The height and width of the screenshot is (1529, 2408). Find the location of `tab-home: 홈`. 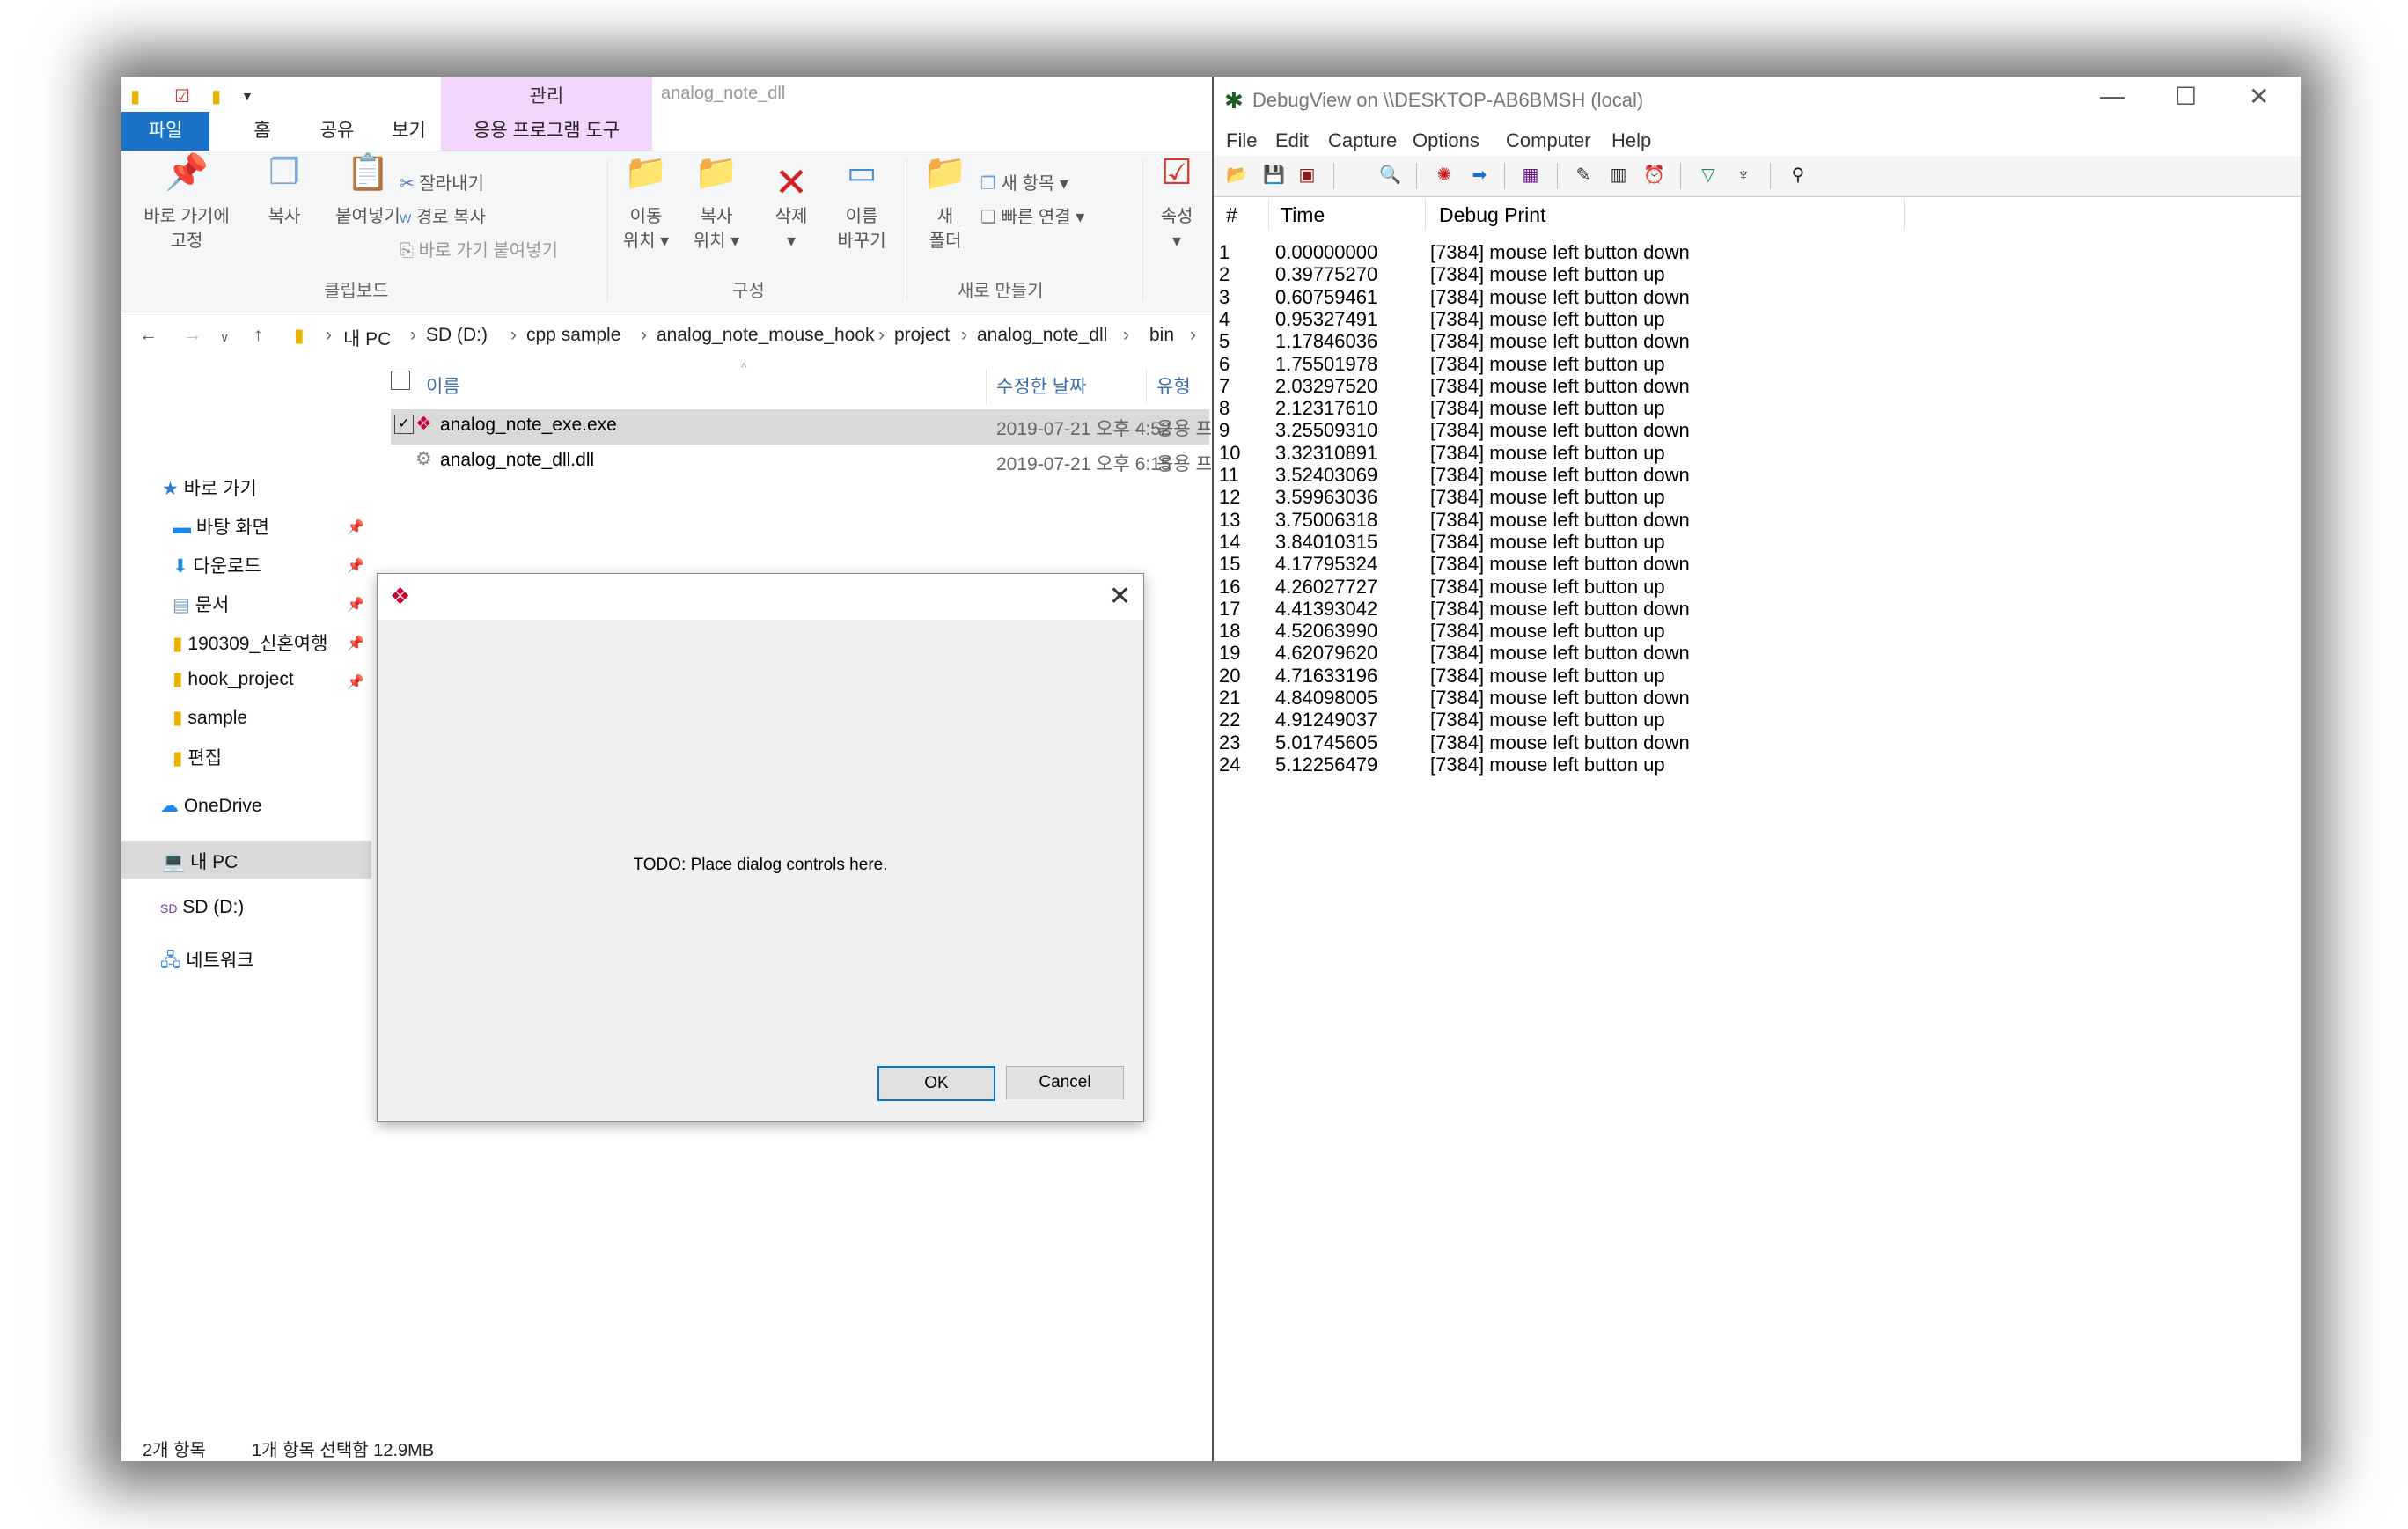

tab-home: 홈 is located at coordinates (262, 131).